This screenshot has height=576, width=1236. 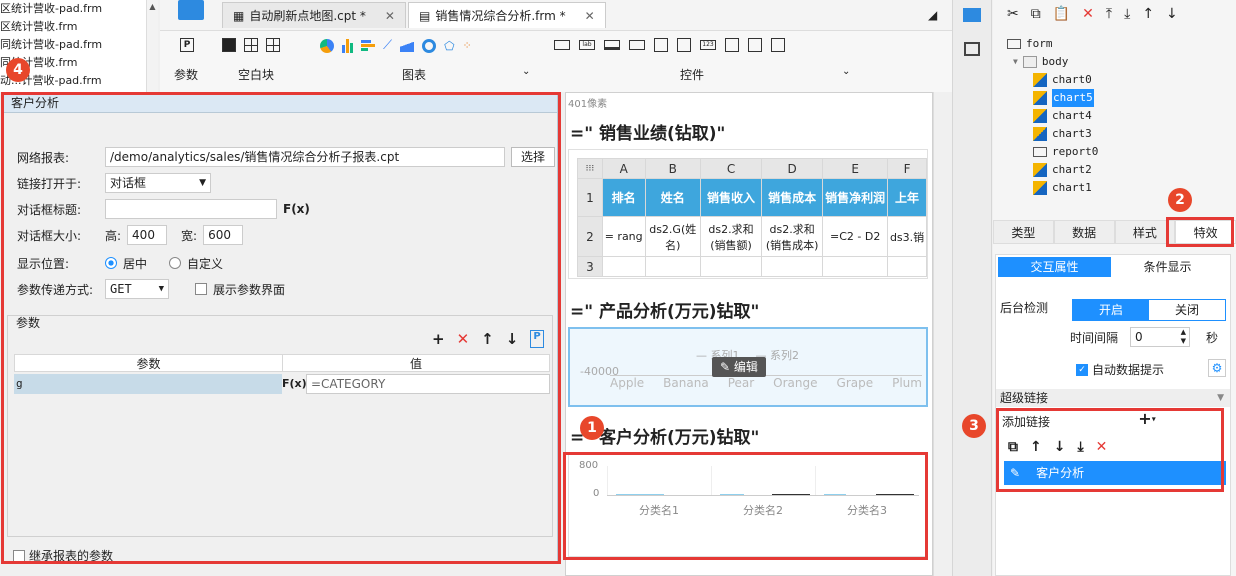 What do you see at coordinates (1052, 116) in the screenshot?
I see `tree-item-chart4: chart4` at bounding box center [1052, 116].